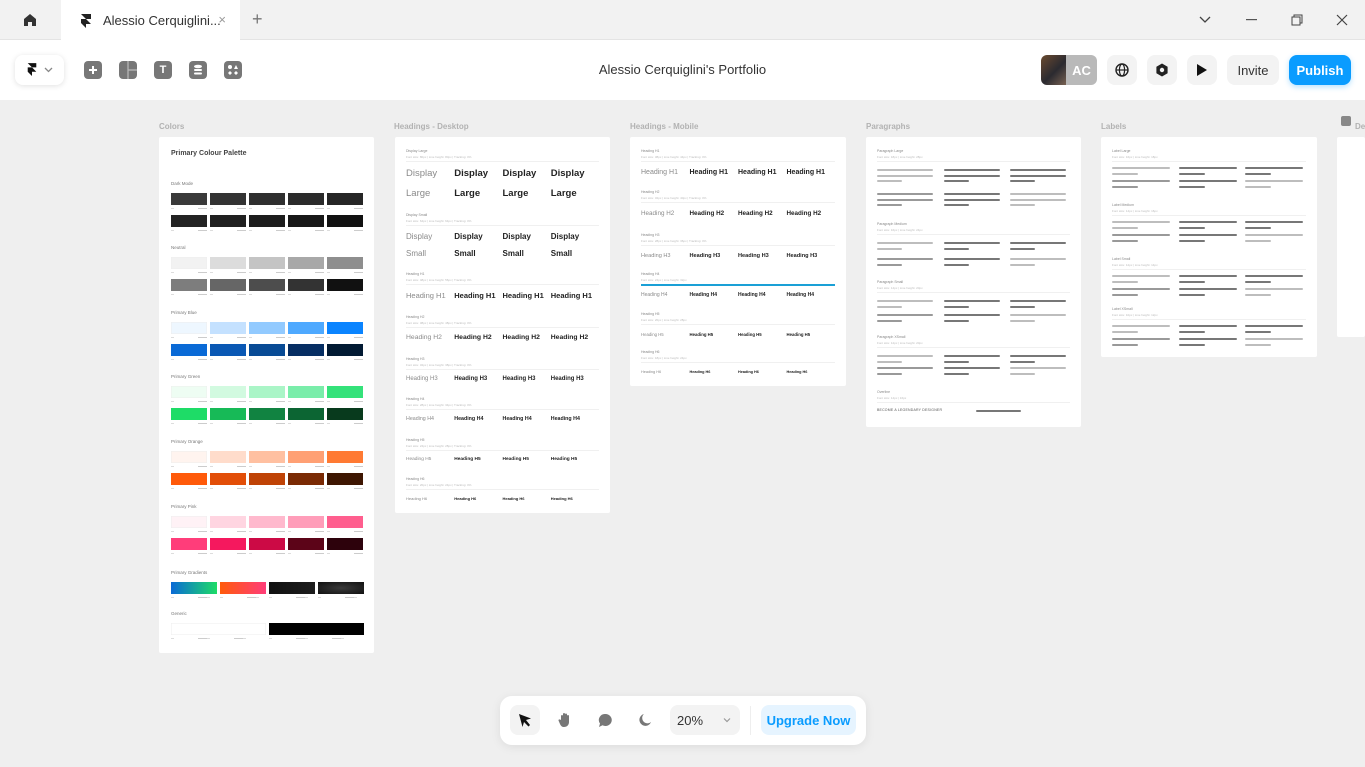  Describe the element at coordinates (705, 720) in the screenshot. I see `zoom-select: 20%` at that location.